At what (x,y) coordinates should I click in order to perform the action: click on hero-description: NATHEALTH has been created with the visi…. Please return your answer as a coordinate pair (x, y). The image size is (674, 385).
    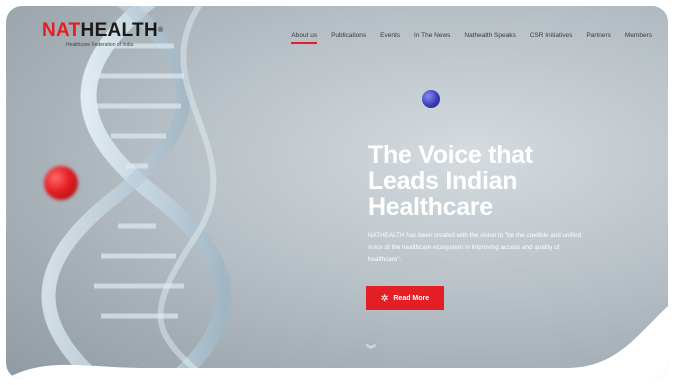
    Looking at the image, I should click on (475, 247).